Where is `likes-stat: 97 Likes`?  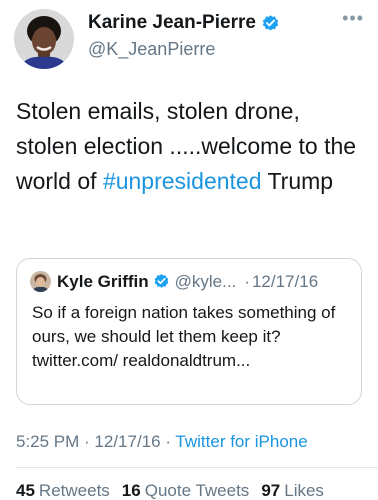
likes-stat: 97 Likes is located at coordinates (292, 490).